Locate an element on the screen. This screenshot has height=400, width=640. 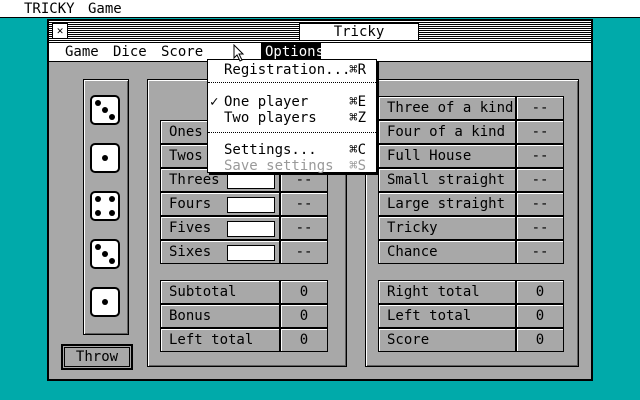
row-fives: Fives is located at coordinates (220, 228).